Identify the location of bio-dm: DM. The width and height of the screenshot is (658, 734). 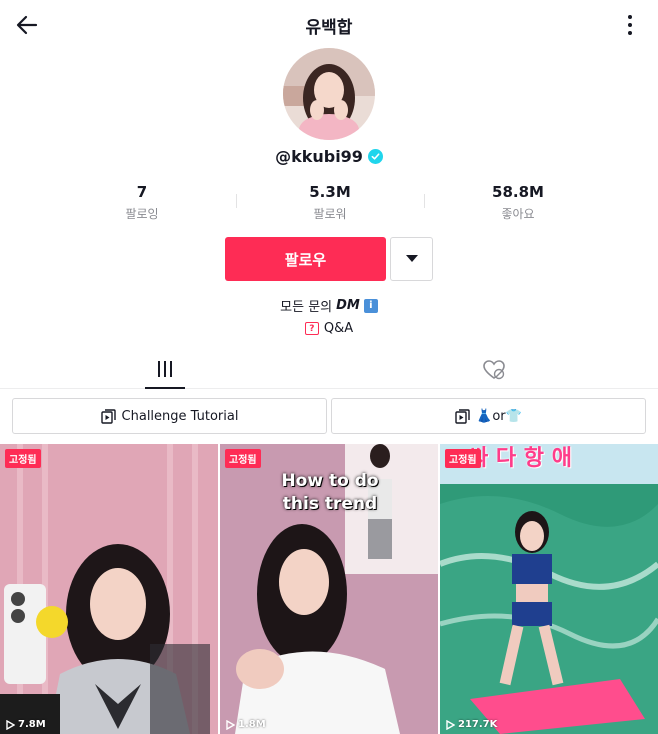
(348, 305).